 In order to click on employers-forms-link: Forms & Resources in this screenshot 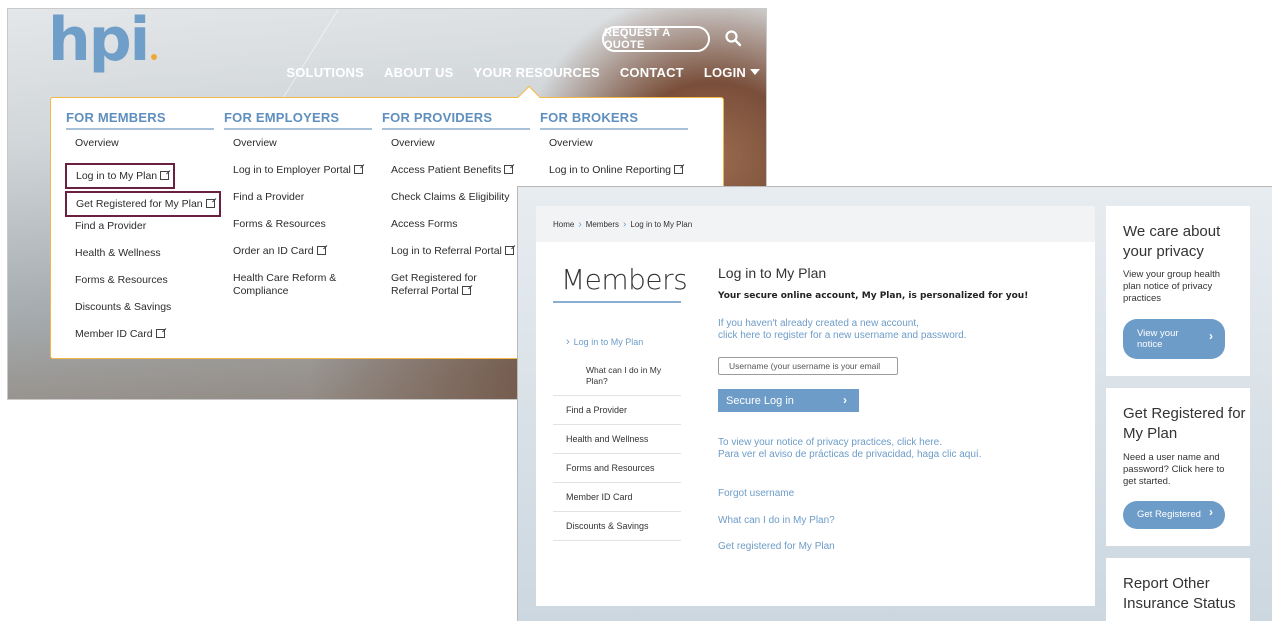, I will do `click(298, 231)`.